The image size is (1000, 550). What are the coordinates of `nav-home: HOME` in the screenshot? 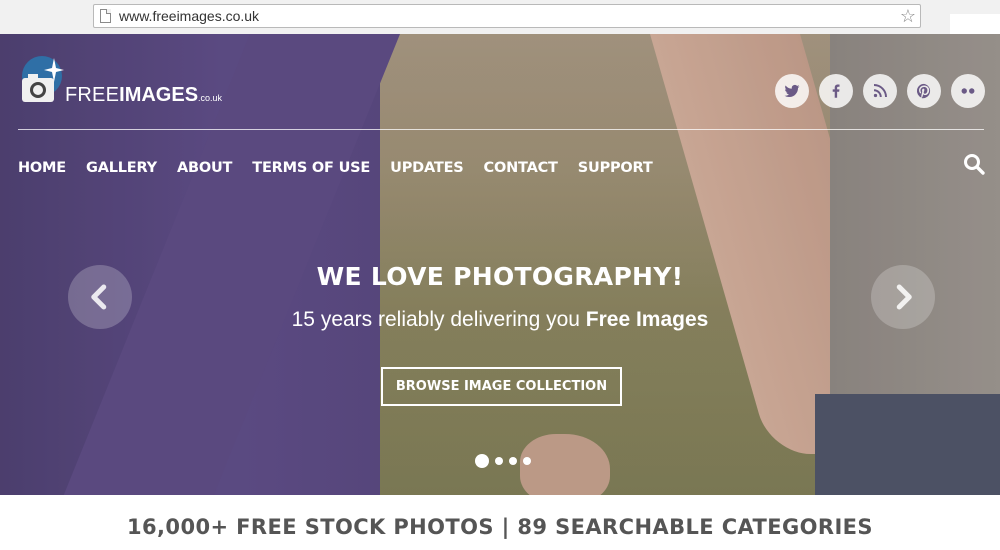 It's located at (42, 168).